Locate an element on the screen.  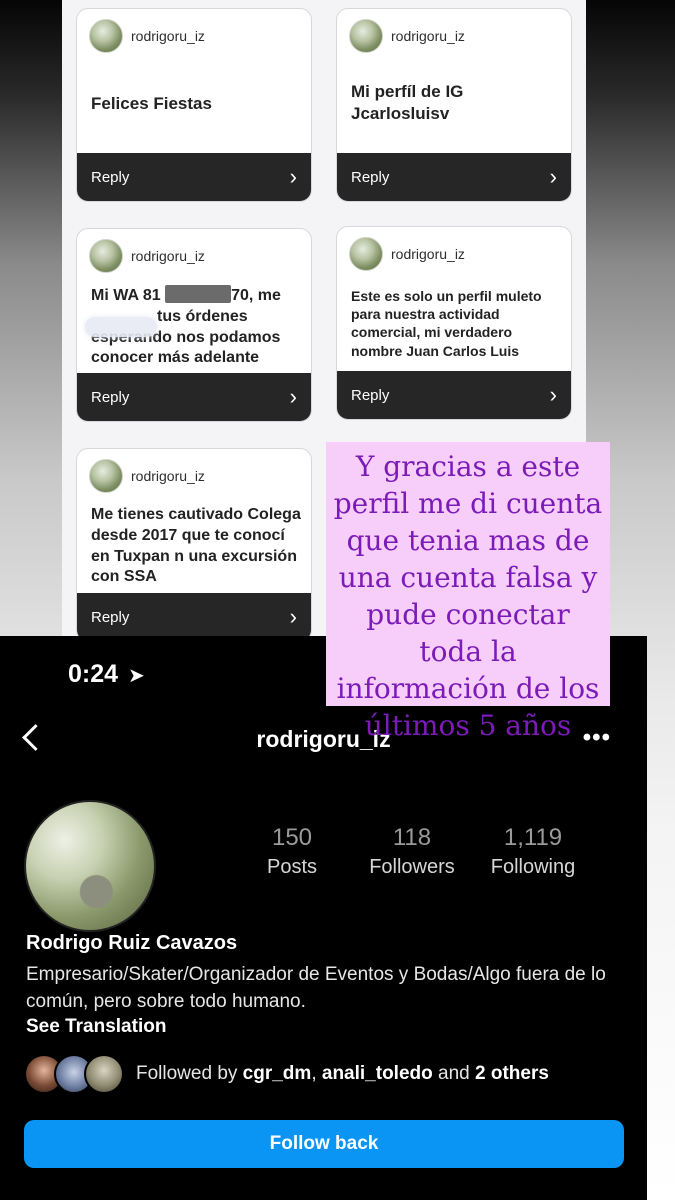
time-text: 0:24 is located at coordinates (93, 674).